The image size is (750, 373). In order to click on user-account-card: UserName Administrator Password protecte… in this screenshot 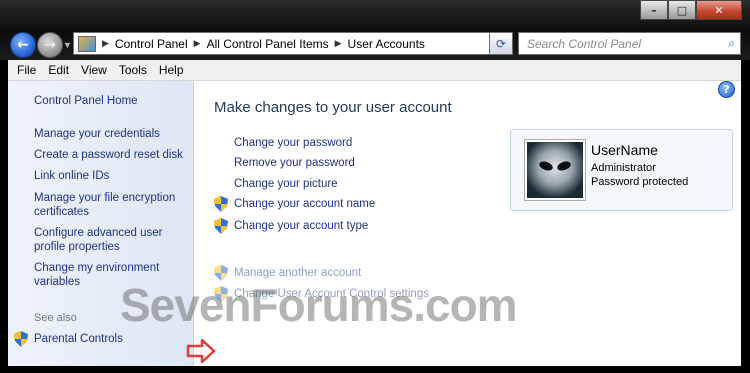, I will do `click(621, 170)`.